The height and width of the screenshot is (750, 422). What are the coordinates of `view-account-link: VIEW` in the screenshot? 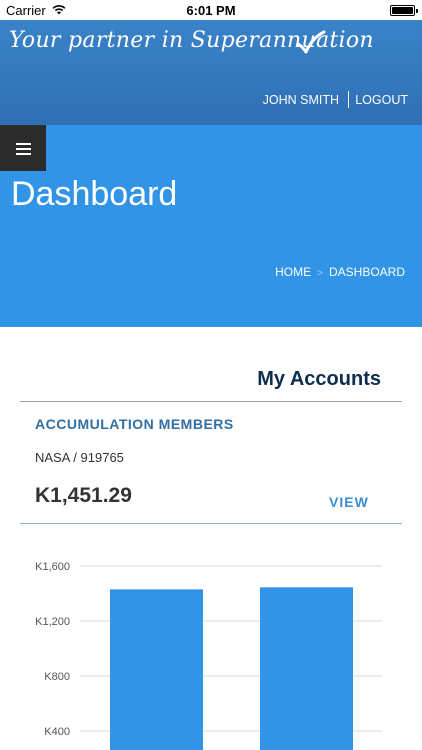 It's located at (349, 502).